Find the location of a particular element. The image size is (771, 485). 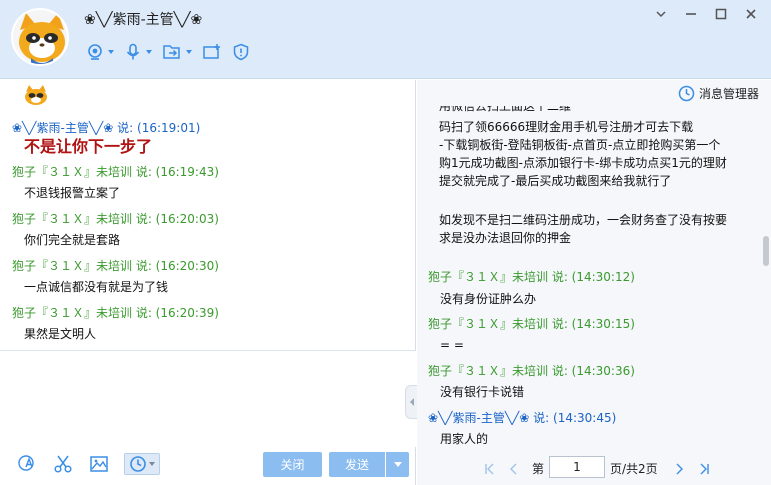

message-sender: 狍子『３１Ｘ』未培训 说: (16:19:43) is located at coordinates (115, 172).